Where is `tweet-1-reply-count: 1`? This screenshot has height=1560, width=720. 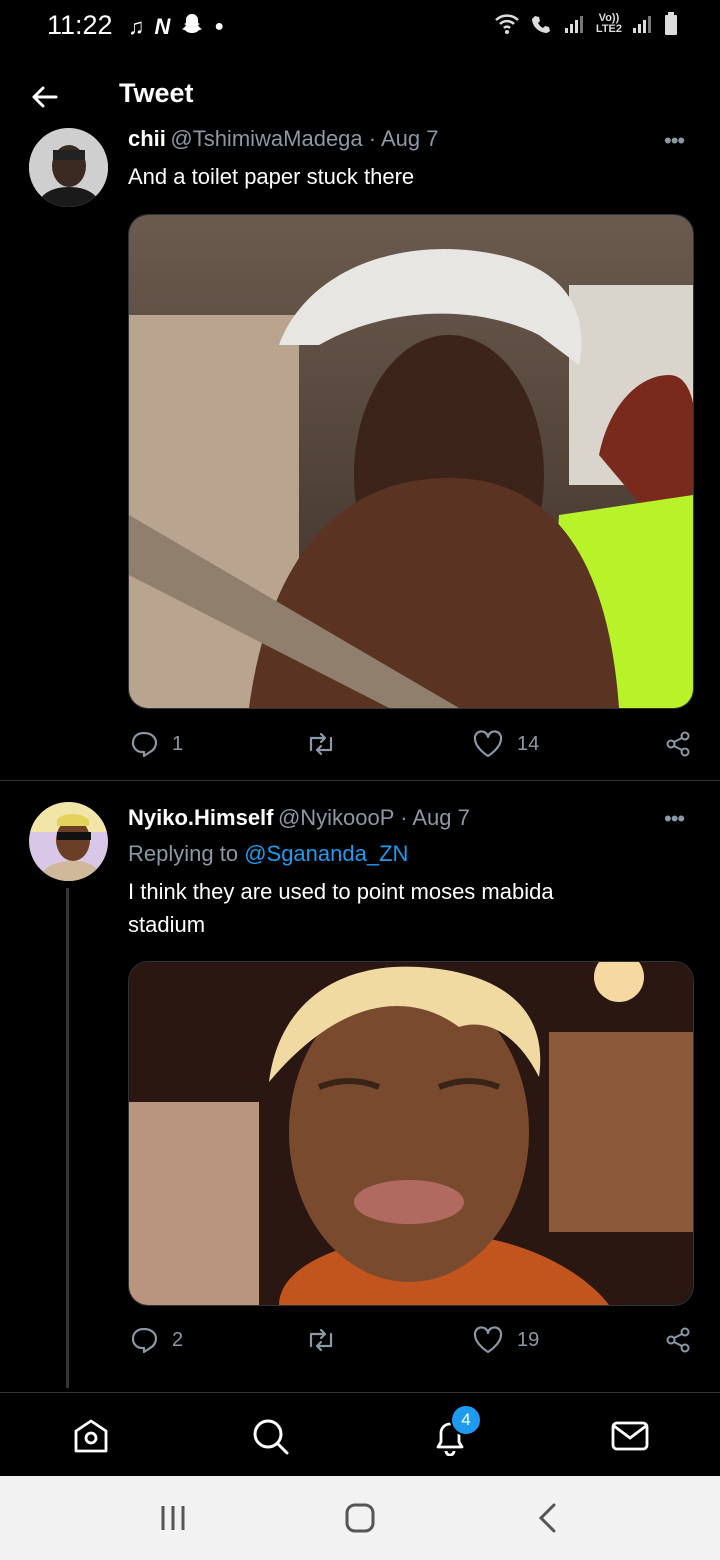
tweet-1-reply-count: 1 is located at coordinates (178, 743).